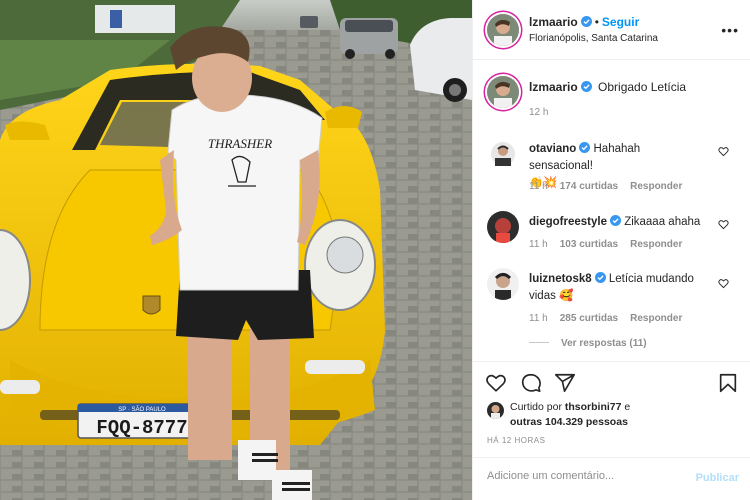 The image size is (750, 500). Describe the element at coordinates (569, 422) in the screenshot. I see `likes-others: outras 104.329 pessoas` at that location.